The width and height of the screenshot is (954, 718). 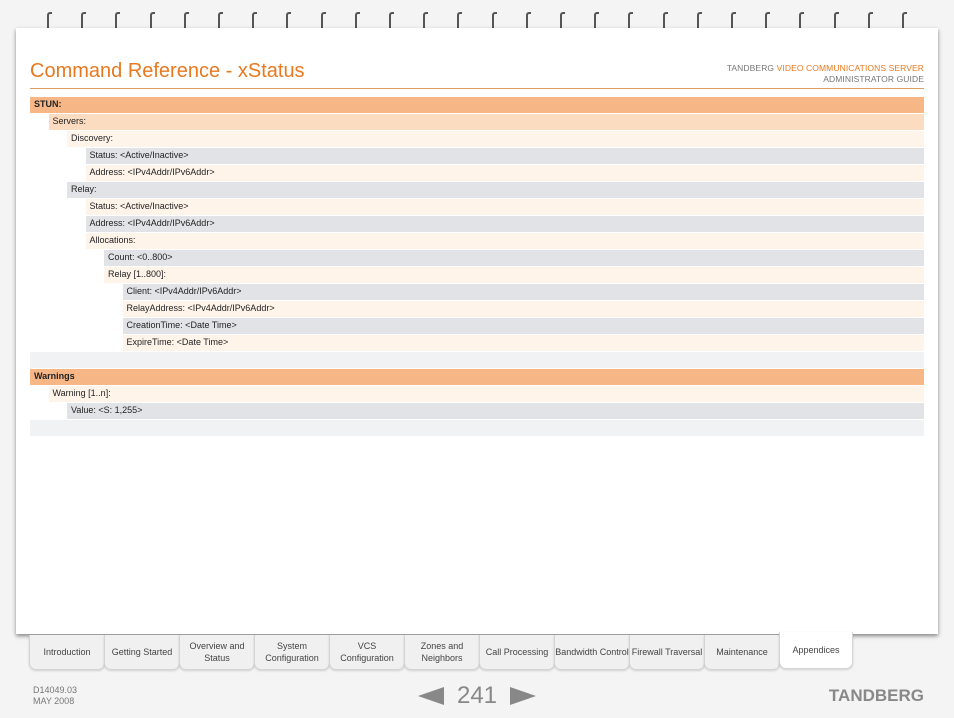 What do you see at coordinates (181, 325) in the screenshot?
I see `tree-row-label: CreationTime: <Date Time>` at bounding box center [181, 325].